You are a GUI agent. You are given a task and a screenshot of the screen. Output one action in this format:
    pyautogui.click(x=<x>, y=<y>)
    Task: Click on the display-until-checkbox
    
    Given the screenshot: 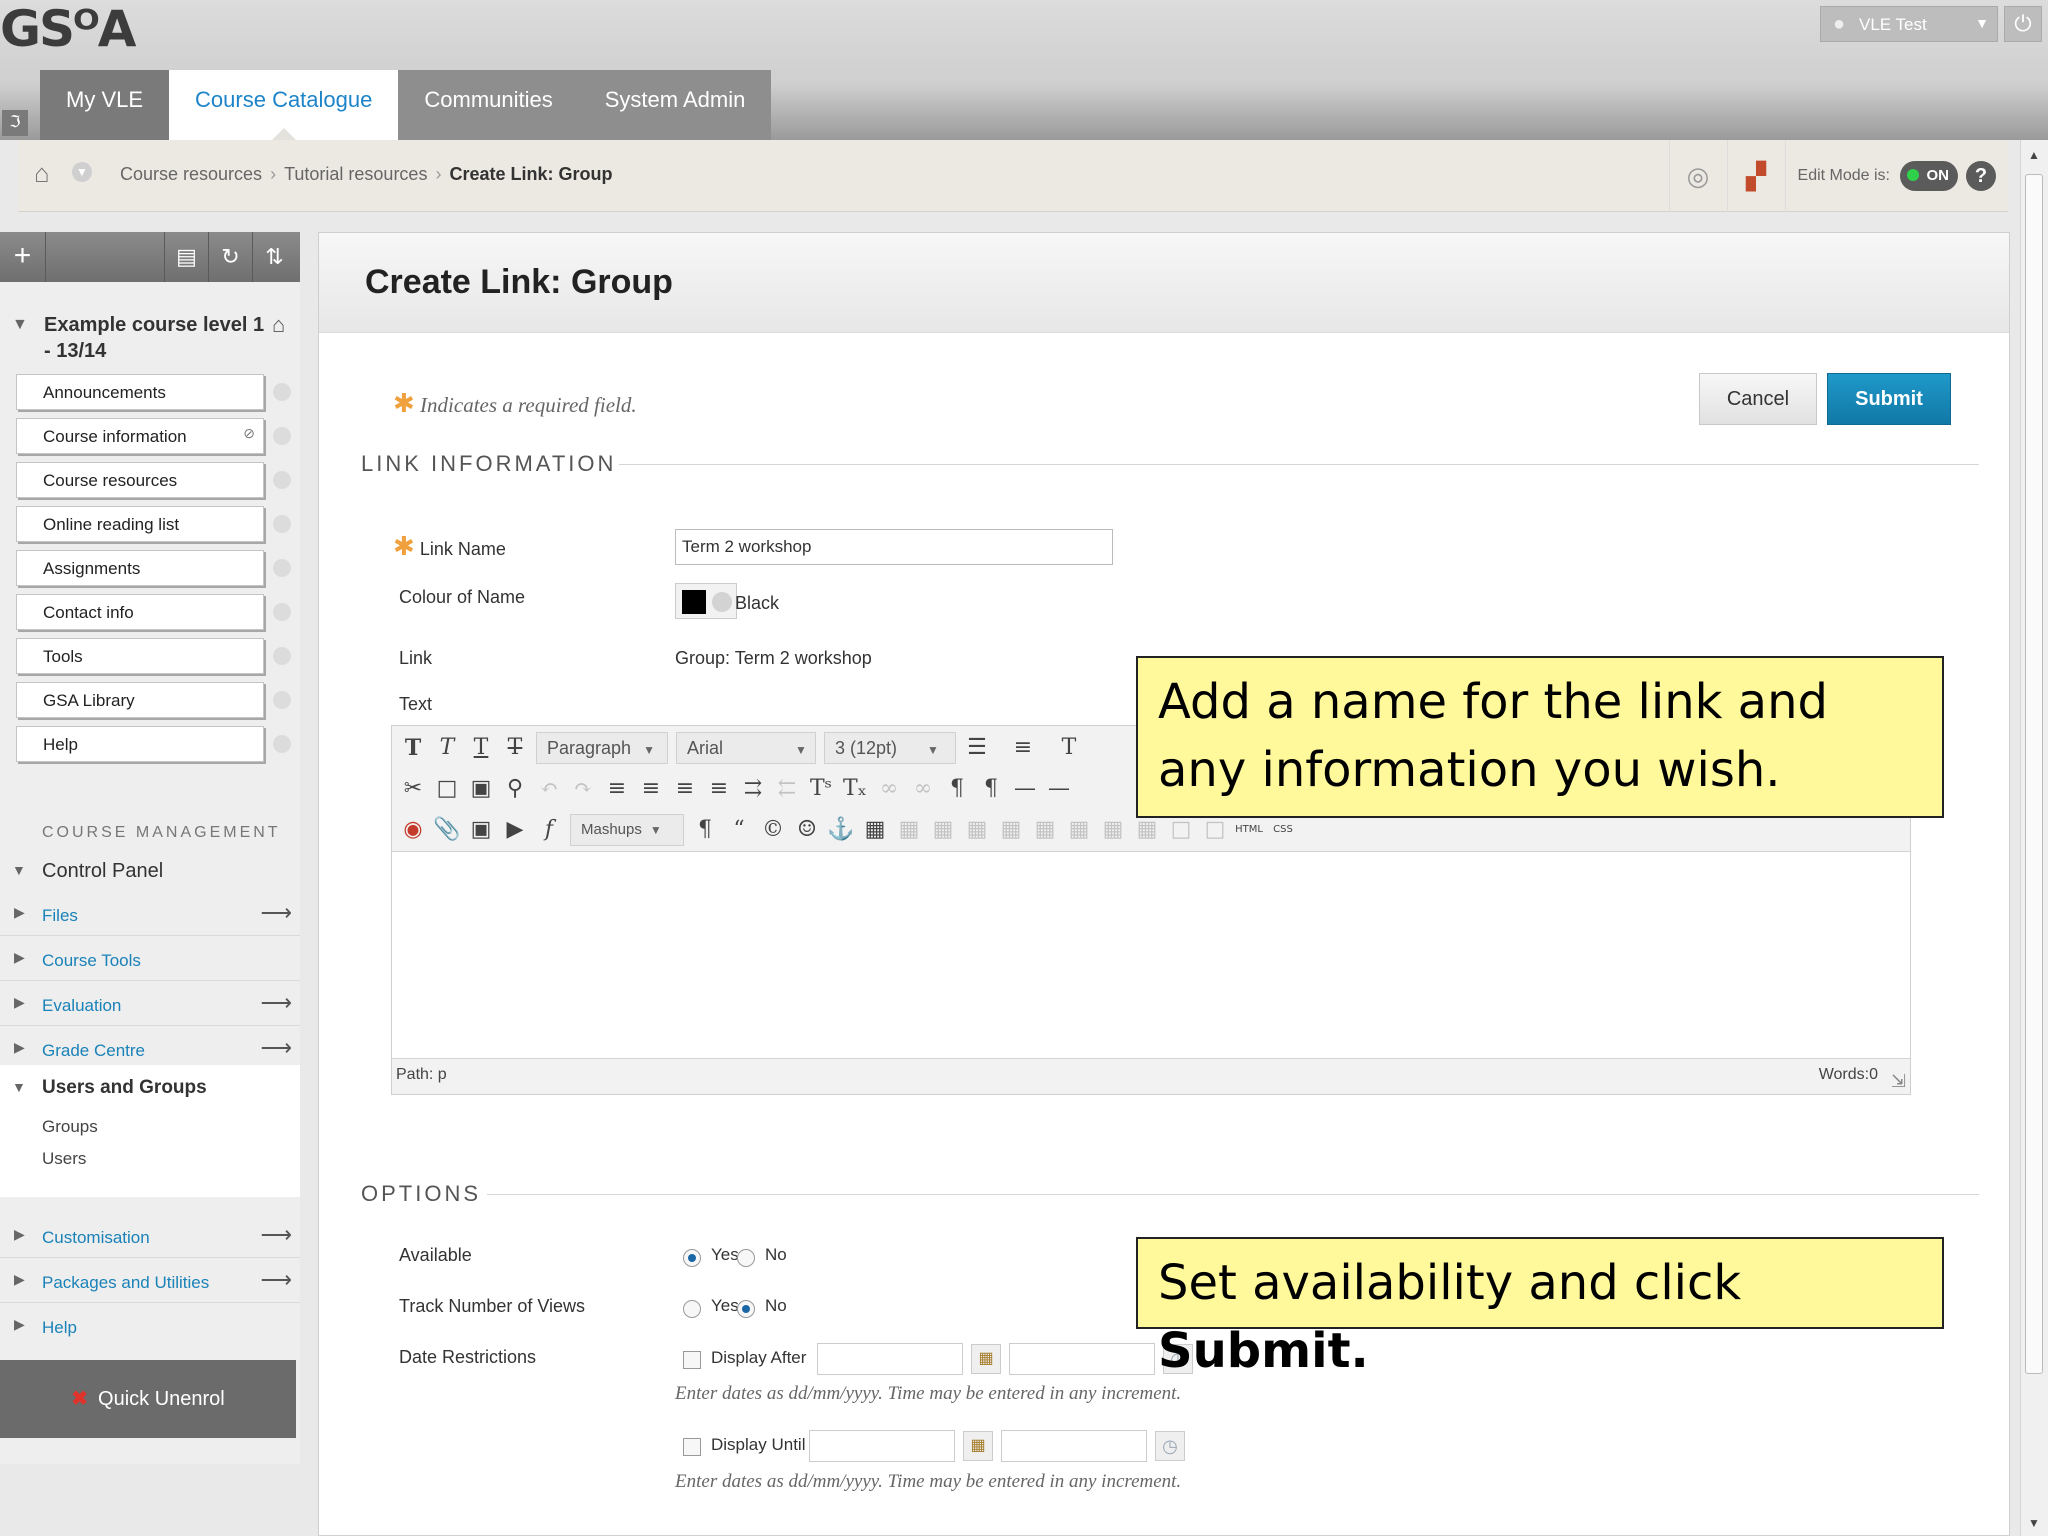 What is the action you would take?
    pyautogui.click(x=692, y=1447)
    